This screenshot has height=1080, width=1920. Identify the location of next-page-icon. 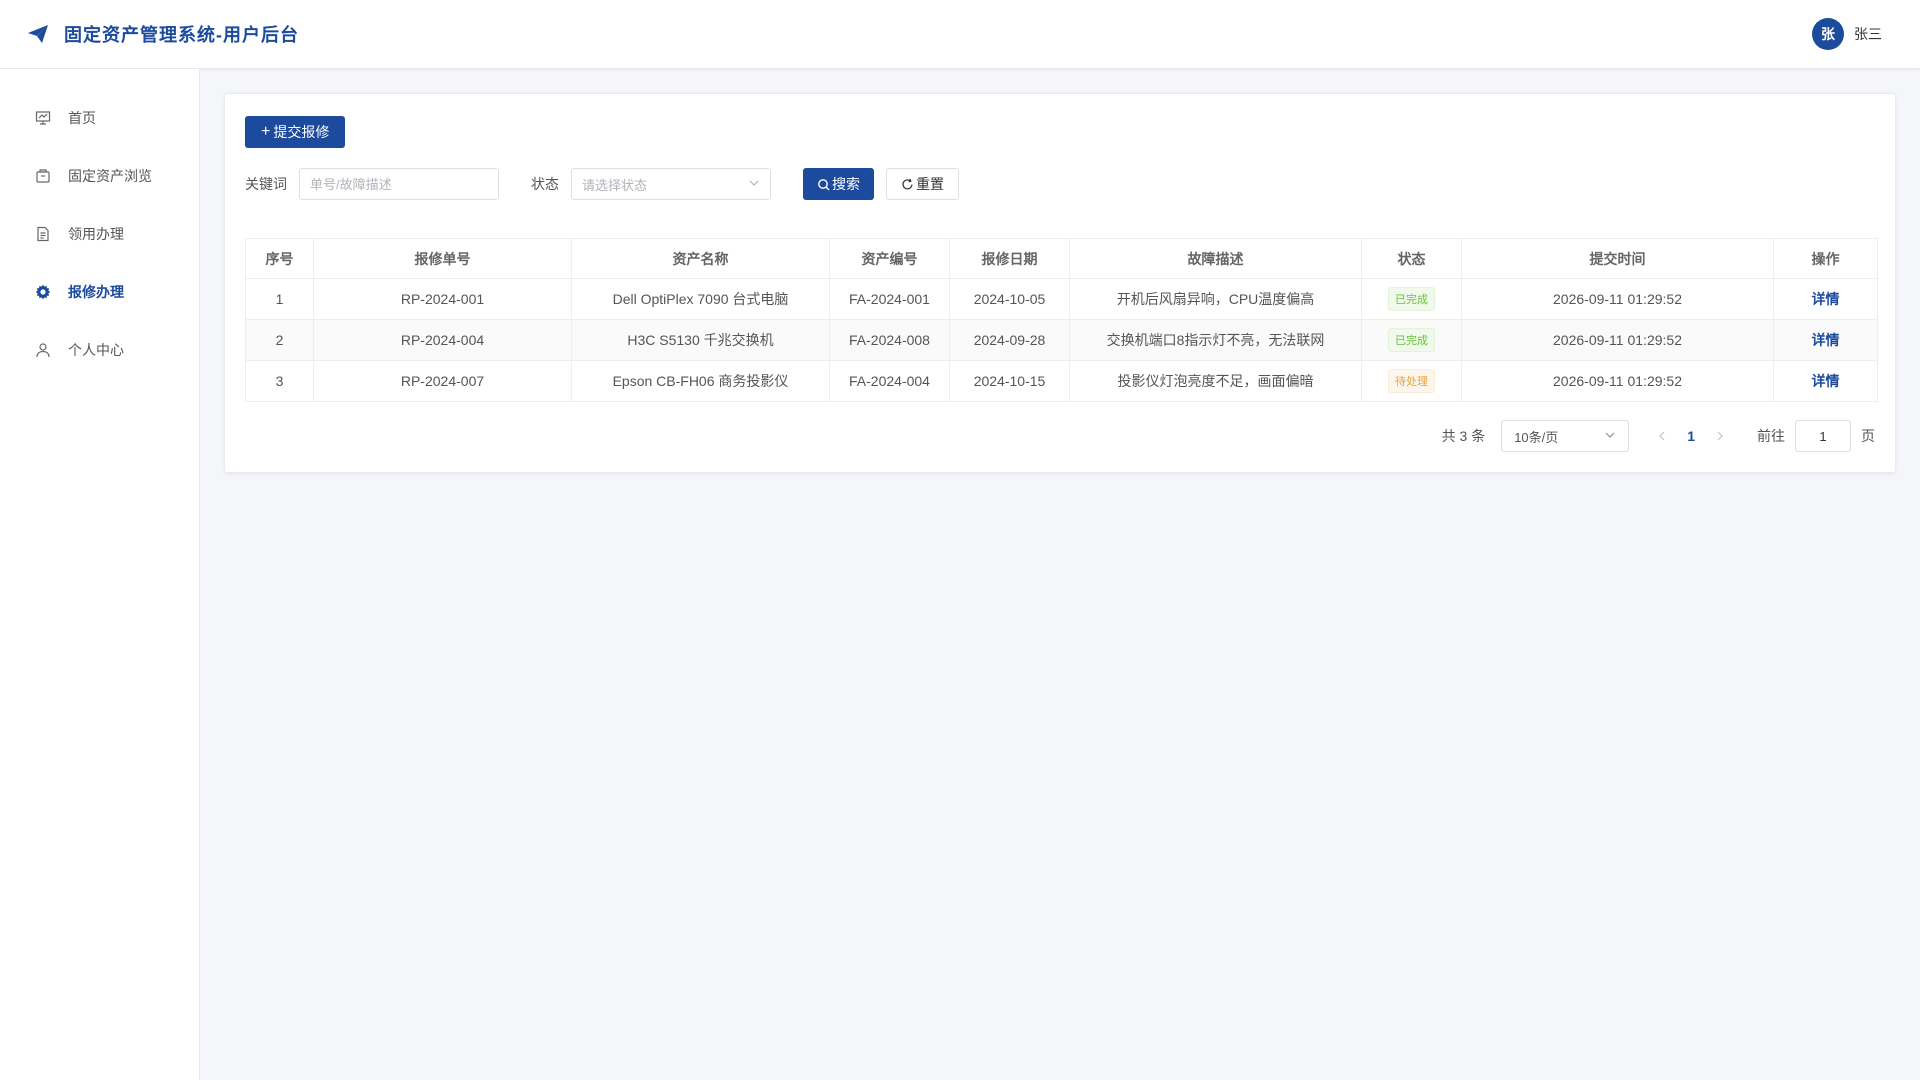
(1720, 436).